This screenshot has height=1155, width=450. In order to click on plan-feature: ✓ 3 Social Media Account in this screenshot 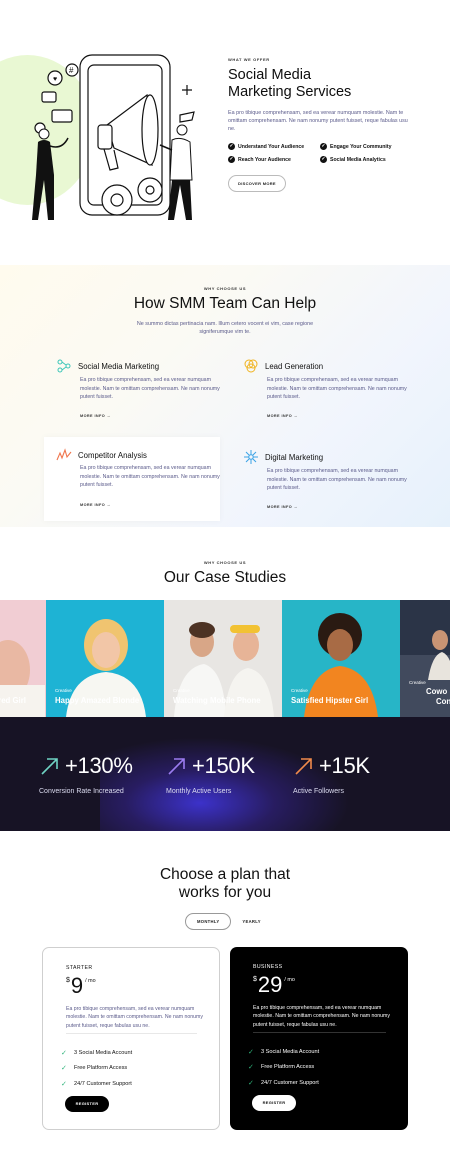, I will do `click(96, 1053)`.